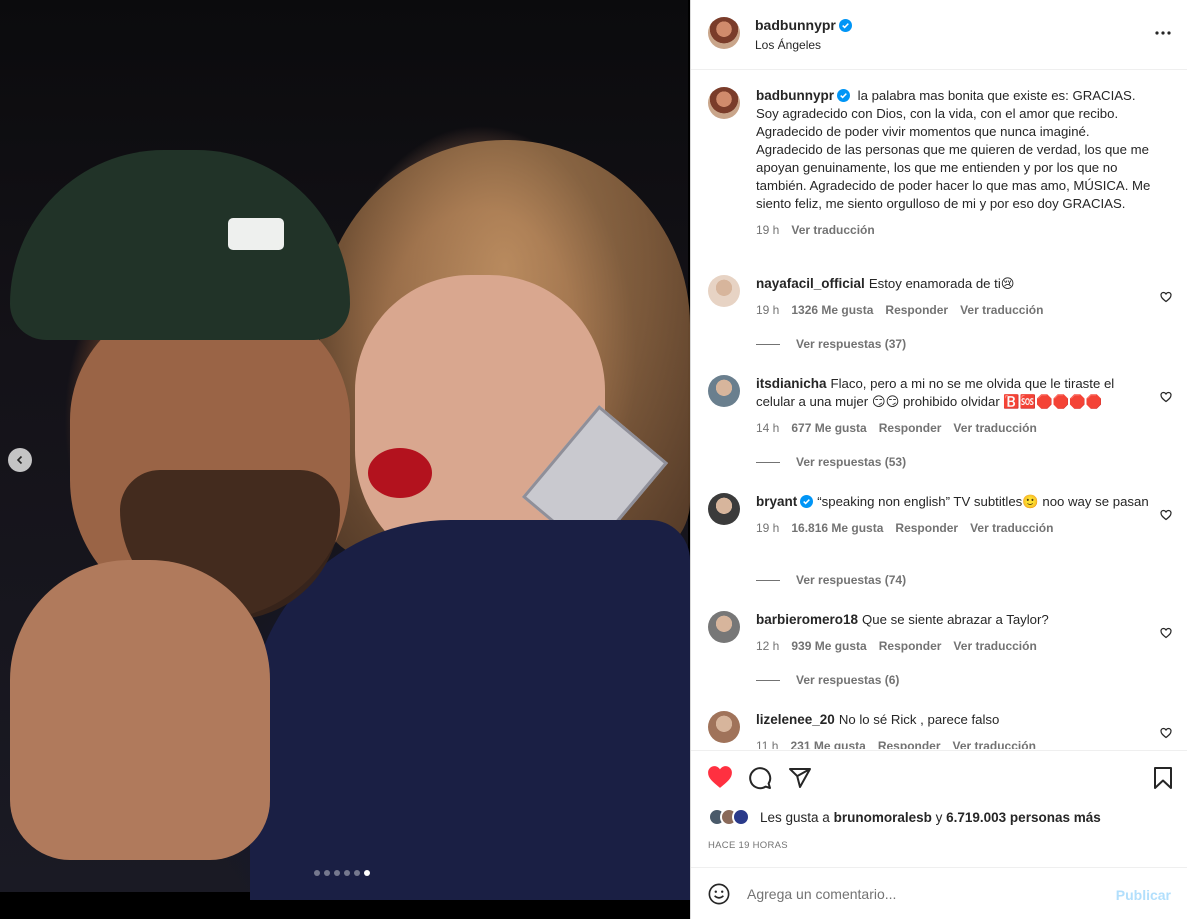 This screenshot has height=919, width=1187. I want to click on comment-time: 12 h, so click(767, 646).